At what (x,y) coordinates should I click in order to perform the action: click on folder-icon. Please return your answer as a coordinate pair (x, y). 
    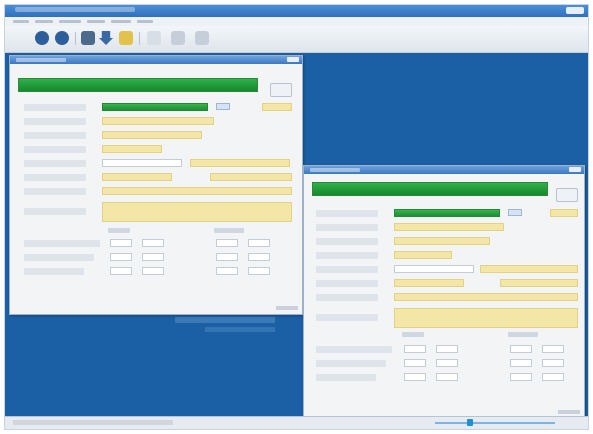
    Looking at the image, I should click on (126, 38).